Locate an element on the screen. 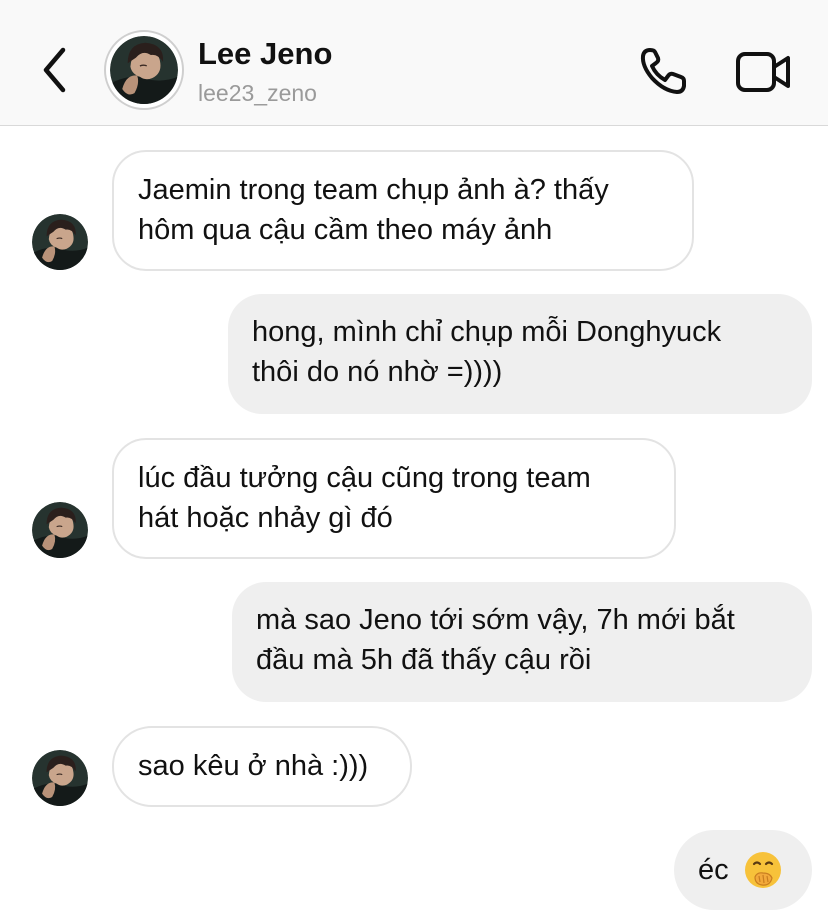 The image size is (828, 917). back-button is located at coordinates (54, 70).